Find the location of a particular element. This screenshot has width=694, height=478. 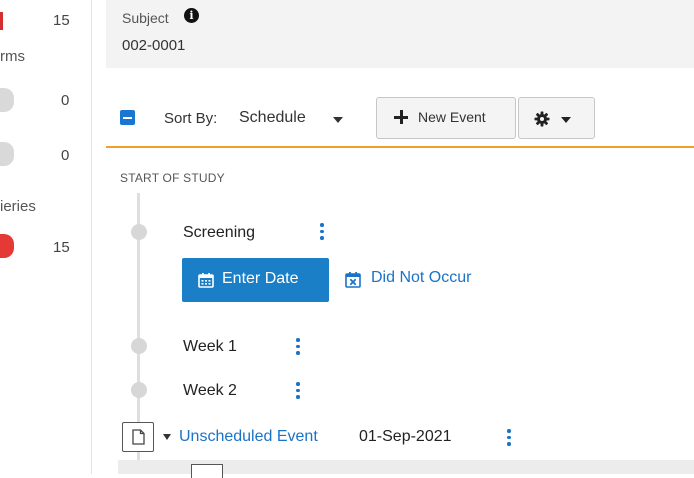

enter-date-button: Enter Date is located at coordinates (255, 280).